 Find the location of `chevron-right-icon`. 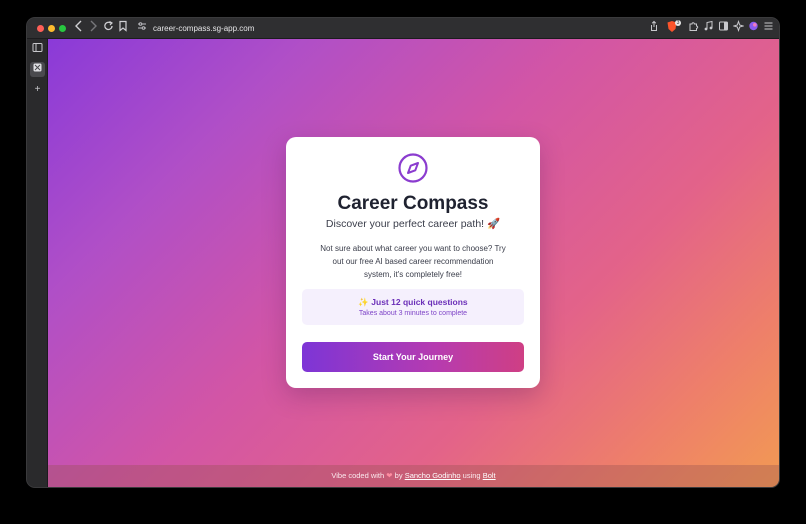

chevron-right-icon is located at coordinates (93, 28).